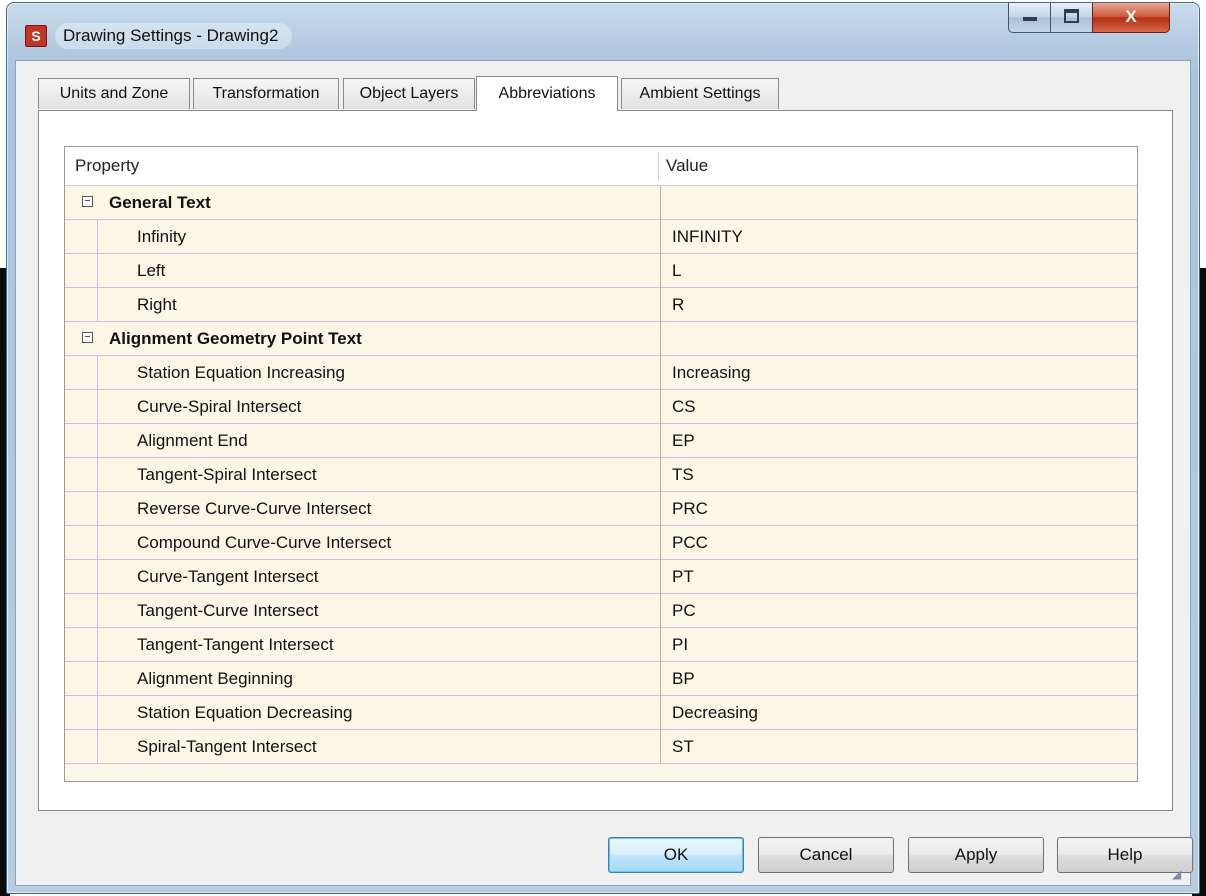  I want to click on tab-units-and-zone: Units and Zone, so click(114, 93).